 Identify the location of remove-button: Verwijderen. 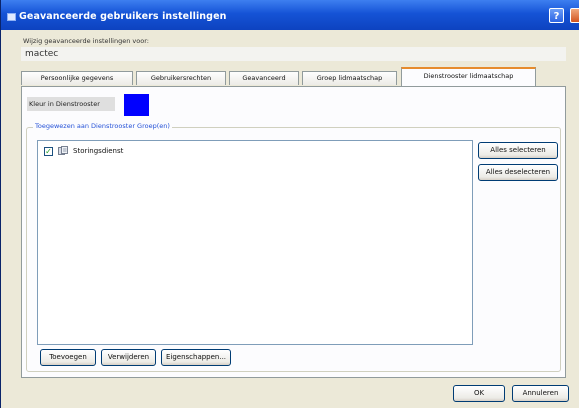
(128, 357).